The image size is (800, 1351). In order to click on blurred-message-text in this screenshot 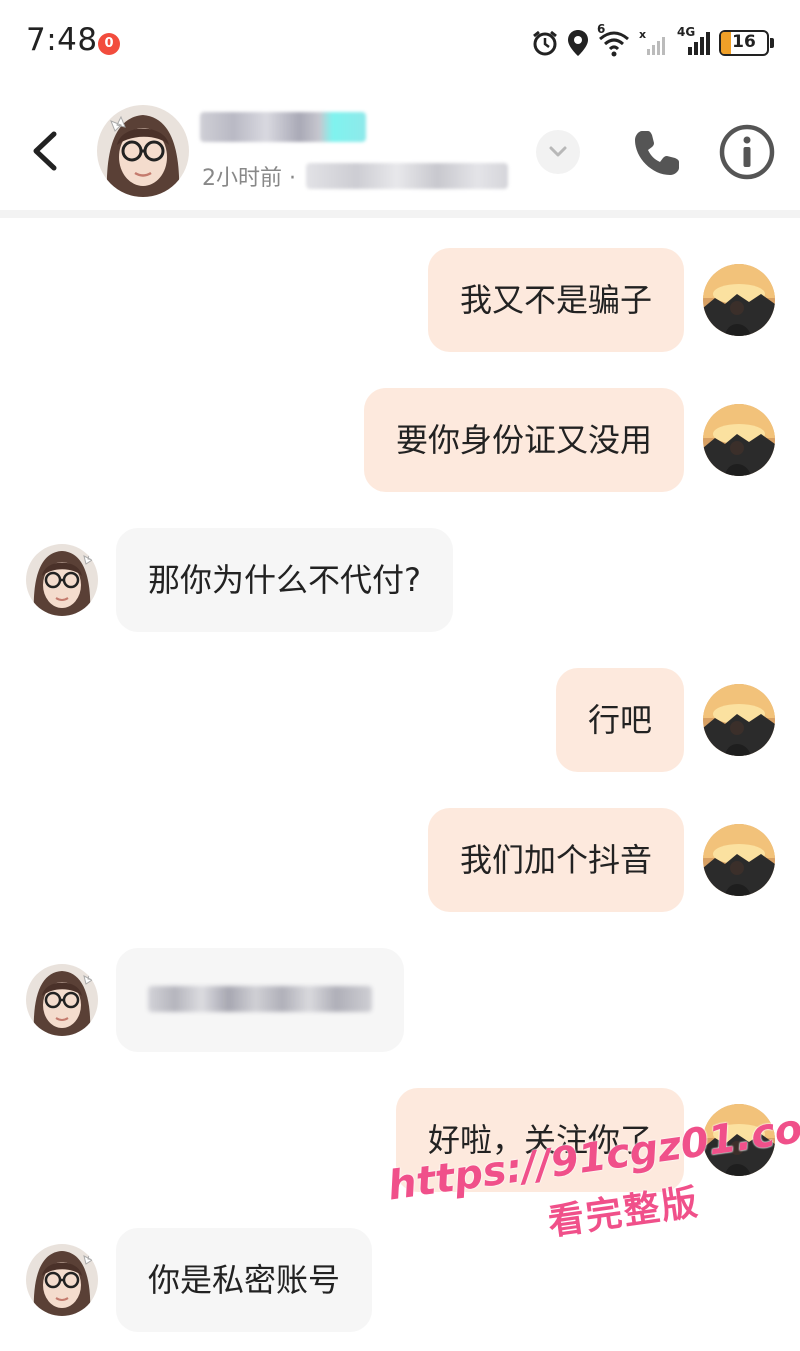, I will do `click(260, 999)`.